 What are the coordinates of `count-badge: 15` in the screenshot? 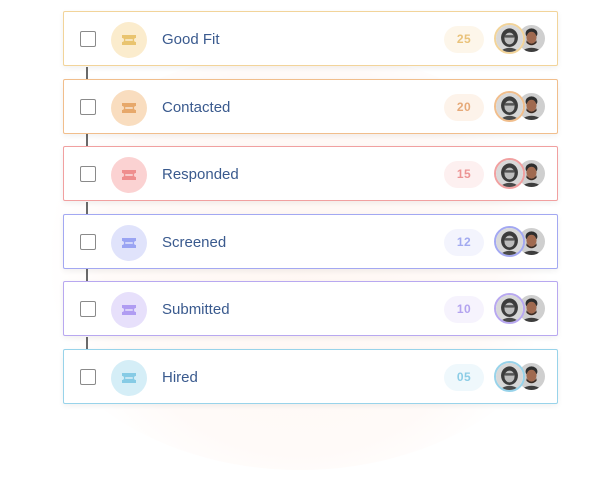 It's located at (464, 174).